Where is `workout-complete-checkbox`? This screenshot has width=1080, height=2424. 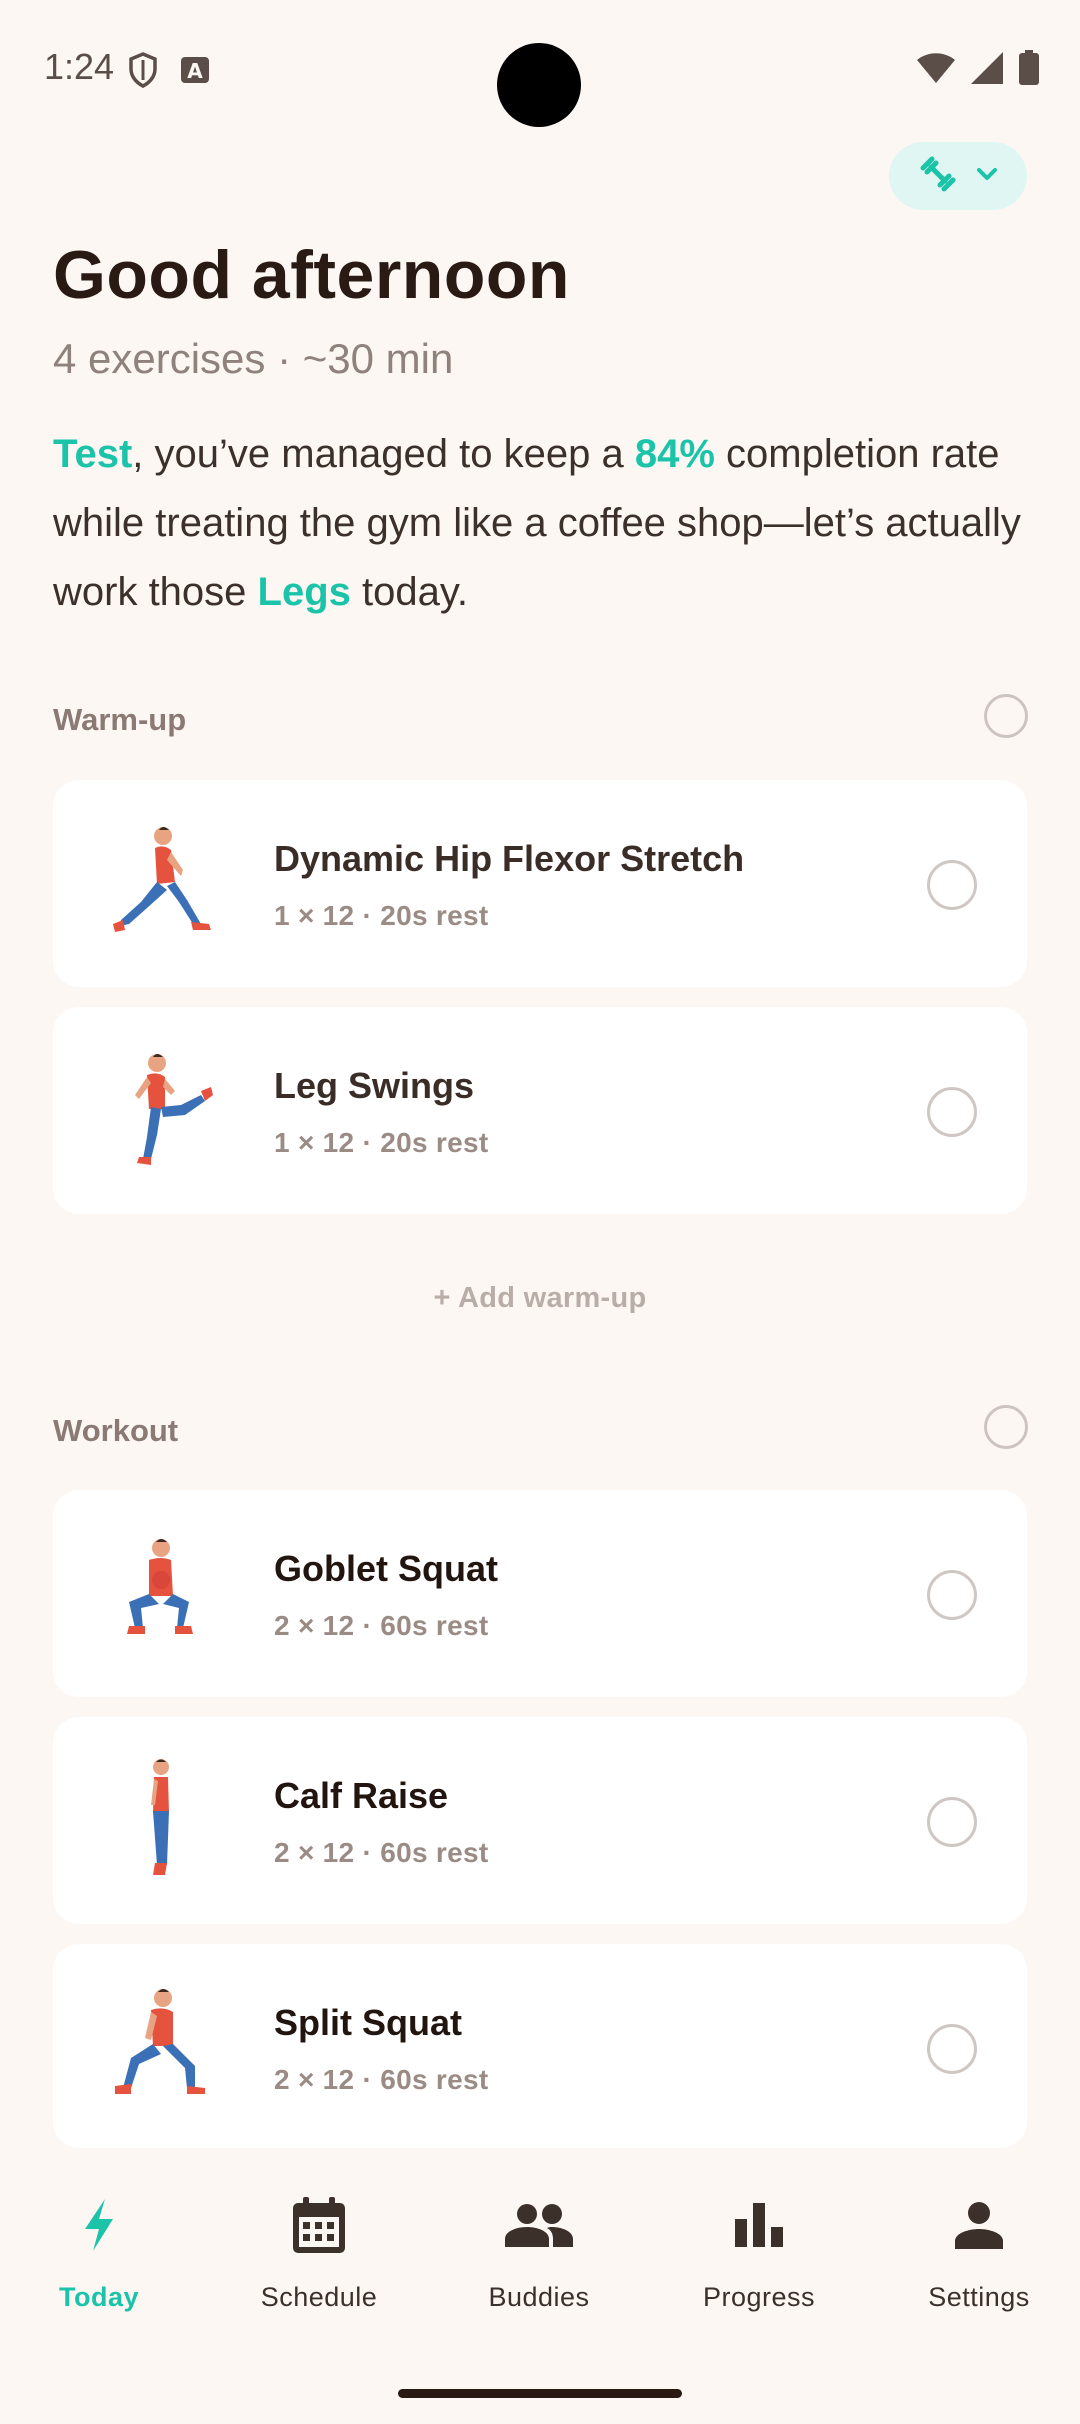
workout-complete-checkbox is located at coordinates (1006, 1427).